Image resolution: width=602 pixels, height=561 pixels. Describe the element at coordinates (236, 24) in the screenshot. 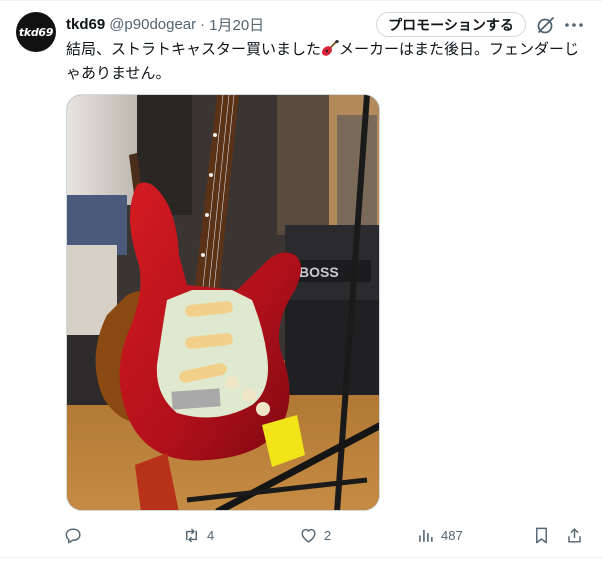

I see `post-date: 1月20日` at that location.